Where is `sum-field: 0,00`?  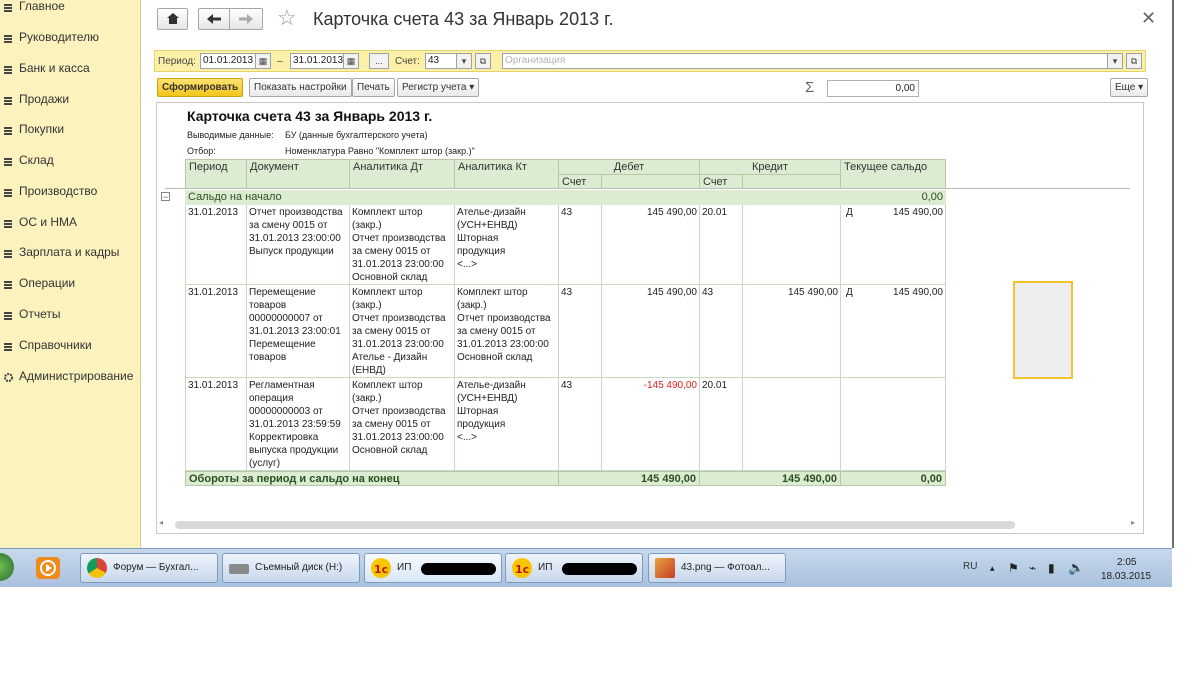 sum-field: 0,00 is located at coordinates (873, 88).